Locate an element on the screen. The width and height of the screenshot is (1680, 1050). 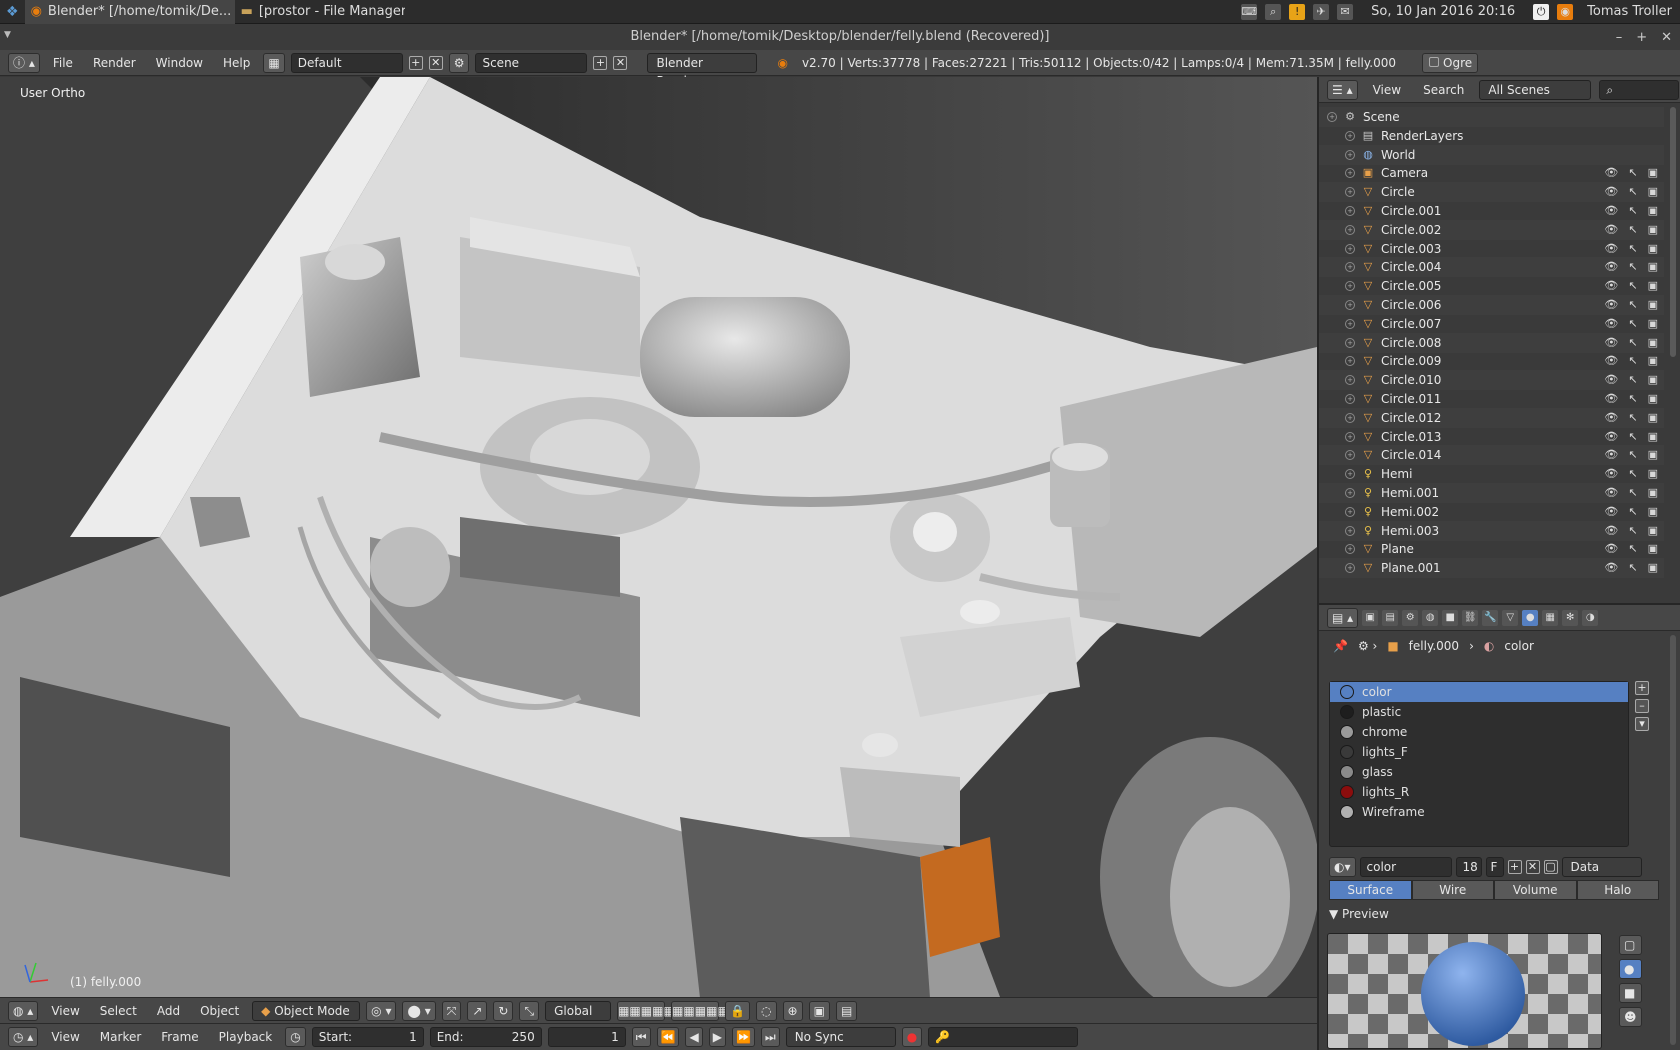
outliner-row: + ⚙ Scene is located at coordinates (1491, 117).